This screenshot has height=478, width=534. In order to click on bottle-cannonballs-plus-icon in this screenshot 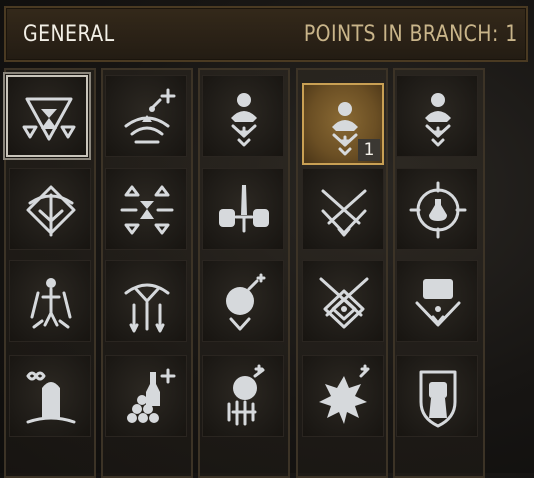, I will do `click(151, 395)`.